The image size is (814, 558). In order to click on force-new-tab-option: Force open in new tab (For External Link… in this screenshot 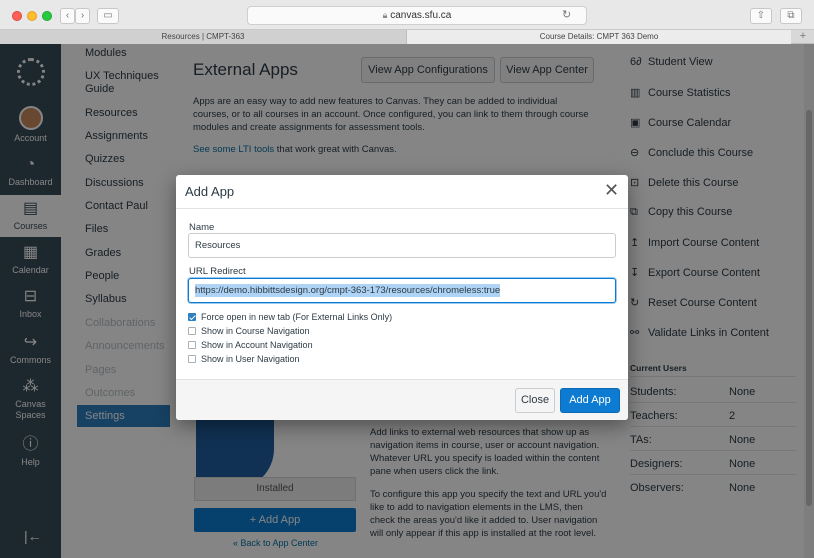, I will do `click(290, 317)`.